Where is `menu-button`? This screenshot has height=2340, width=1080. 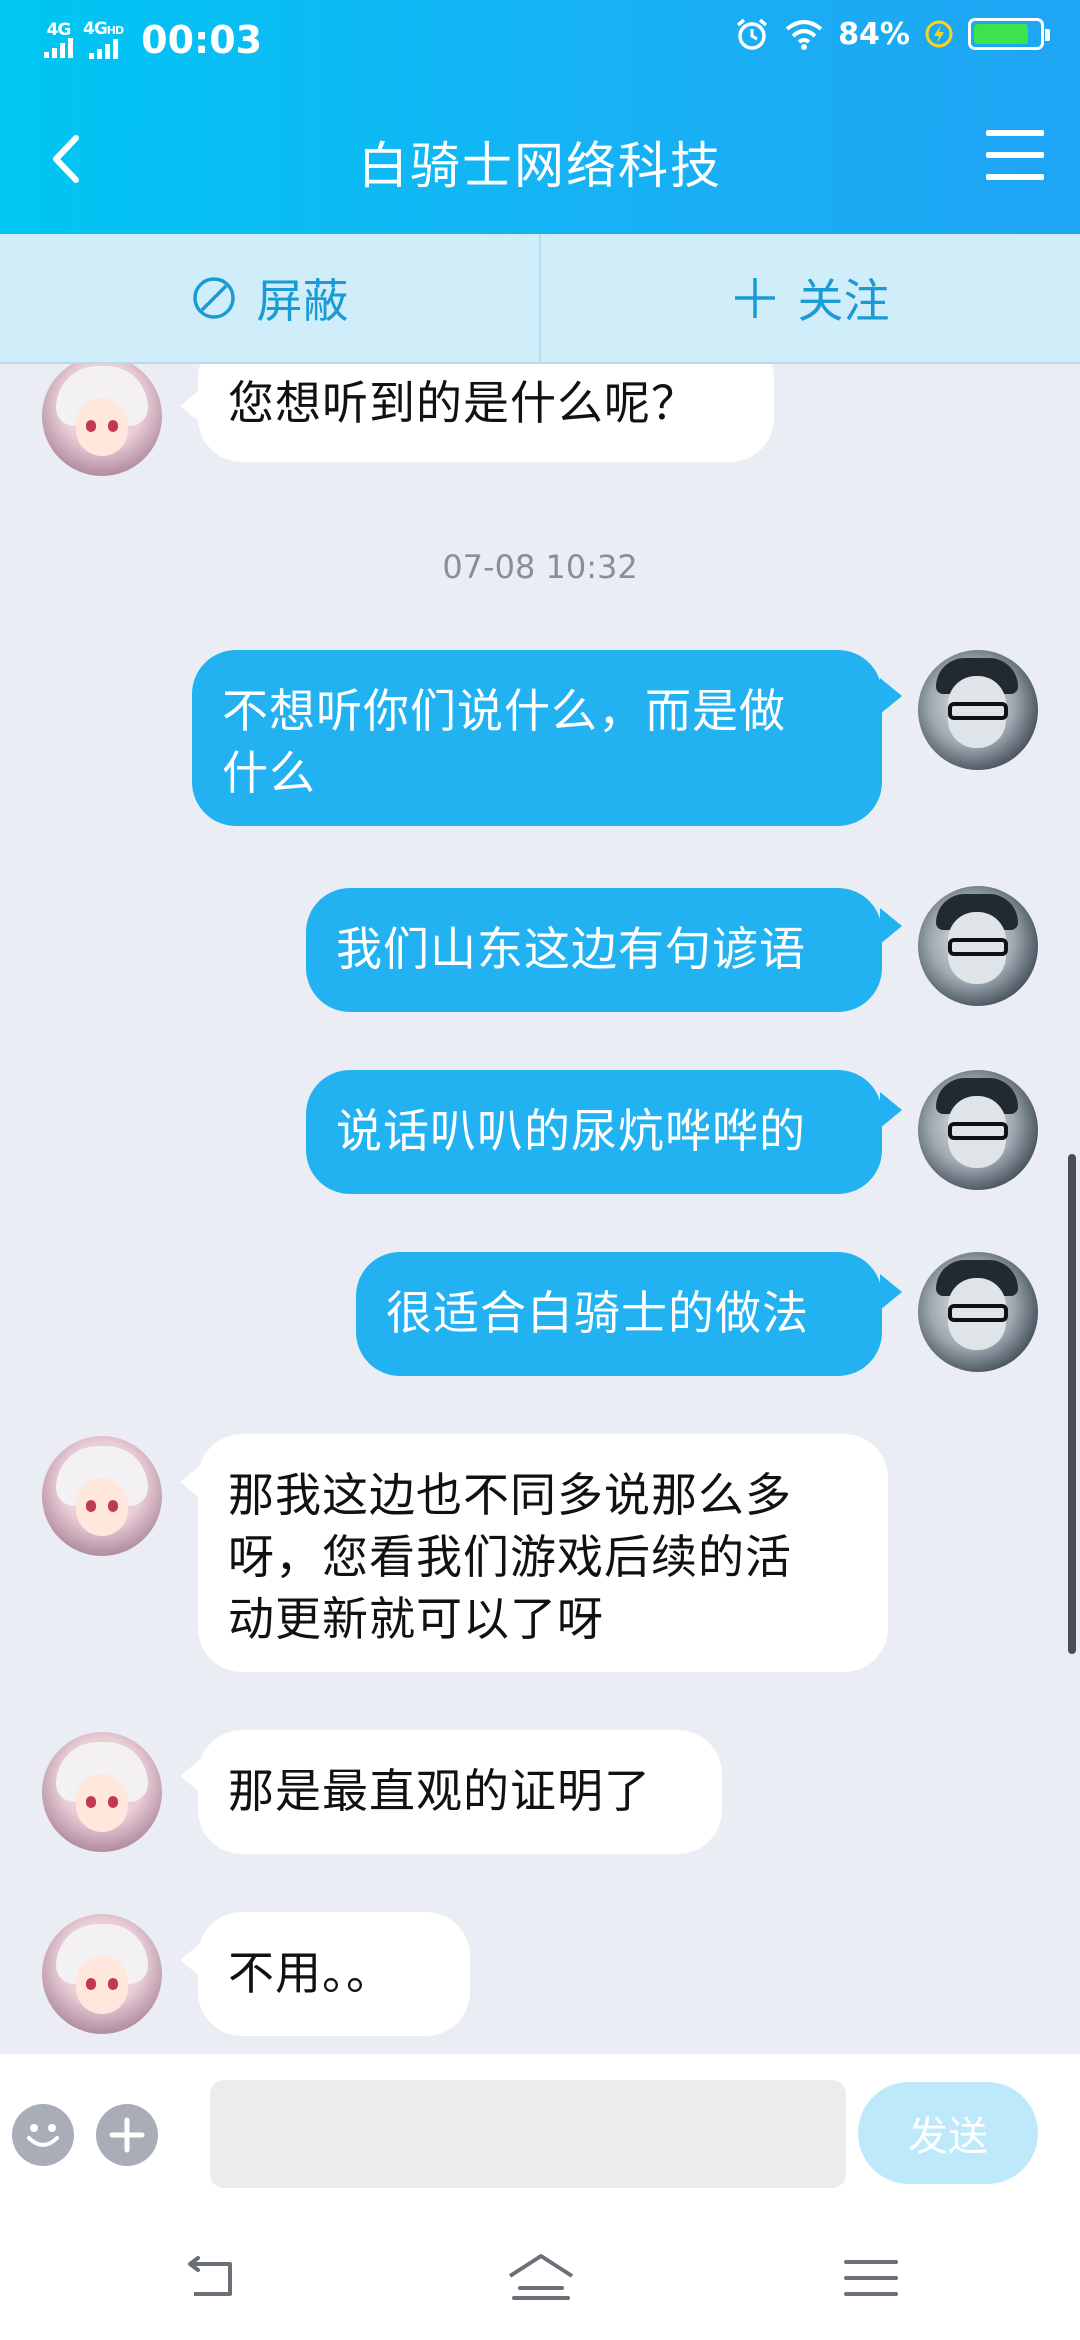
menu-button is located at coordinates (1015, 155).